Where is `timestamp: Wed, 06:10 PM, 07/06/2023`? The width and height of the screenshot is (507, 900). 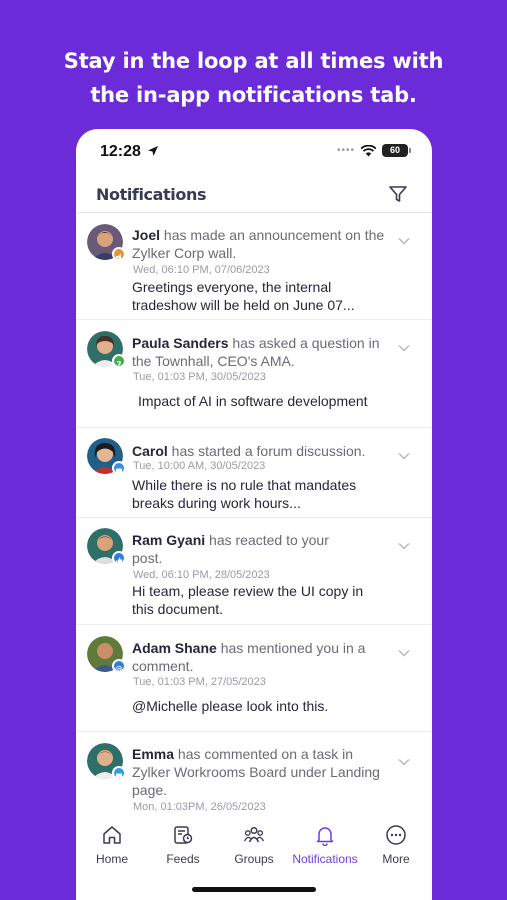 timestamp: Wed, 06:10 PM, 07/06/2023 is located at coordinates (201, 270).